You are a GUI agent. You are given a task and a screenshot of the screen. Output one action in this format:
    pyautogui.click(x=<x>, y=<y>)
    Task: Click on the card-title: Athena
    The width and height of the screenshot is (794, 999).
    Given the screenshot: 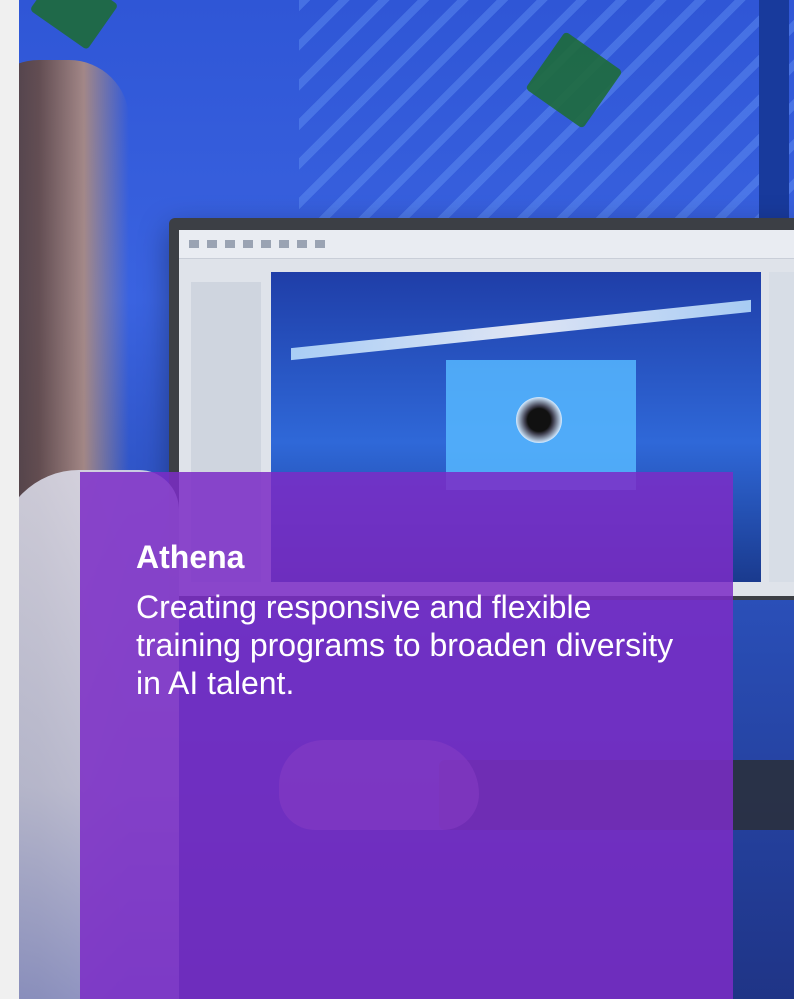 What is the action you would take?
    pyautogui.click(x=190, y=557)
    